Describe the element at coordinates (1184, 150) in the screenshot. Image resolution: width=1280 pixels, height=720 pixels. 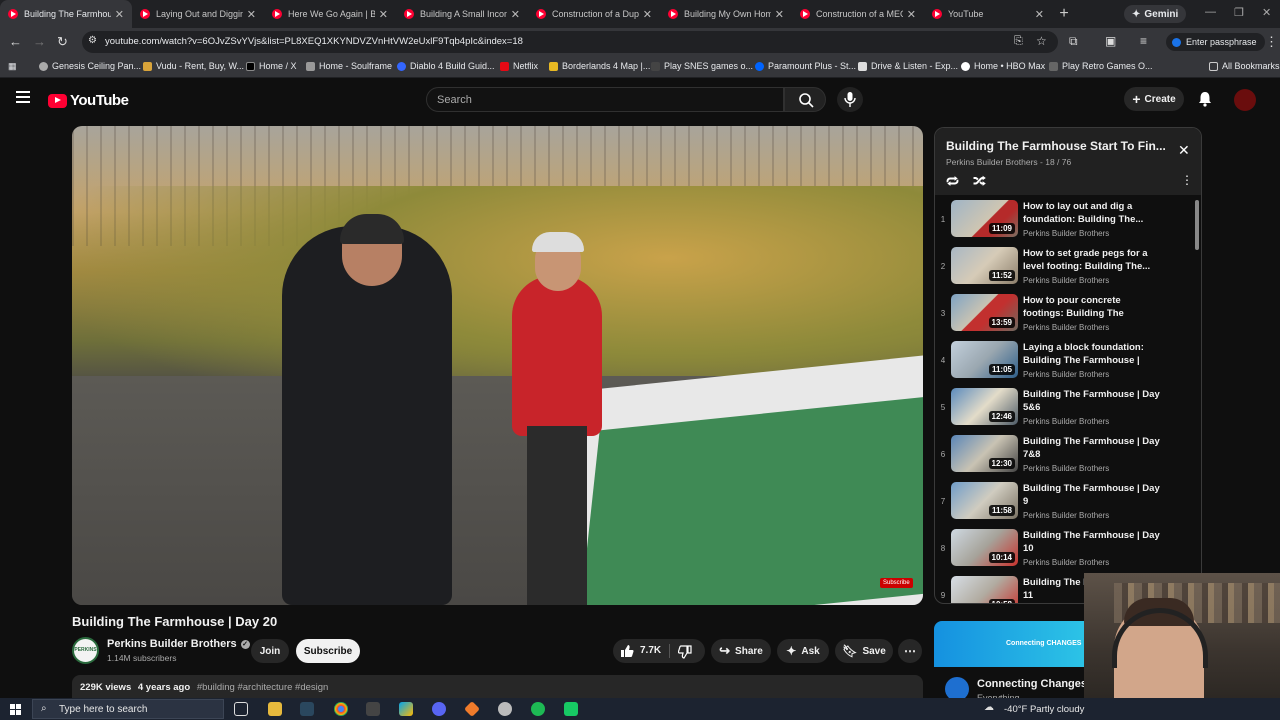
I see `close-playlist-icon: ✕` at that location.